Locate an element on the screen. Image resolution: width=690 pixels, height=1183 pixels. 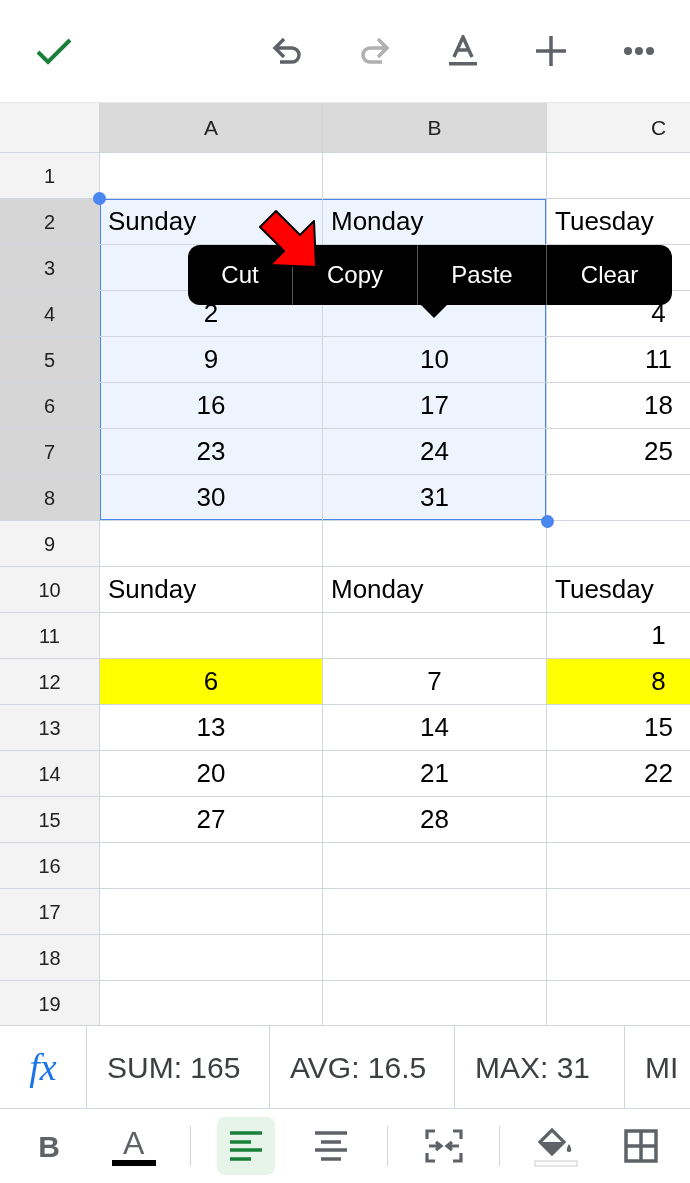
table-cell: 21 is located at coordinates (435, 774).